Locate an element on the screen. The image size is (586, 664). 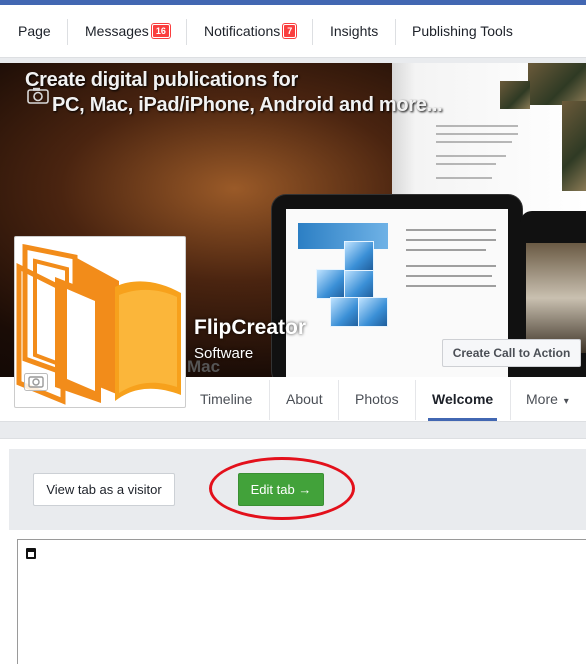
nav-notifications: Notifications 7 is located at coordinates (250, 31).